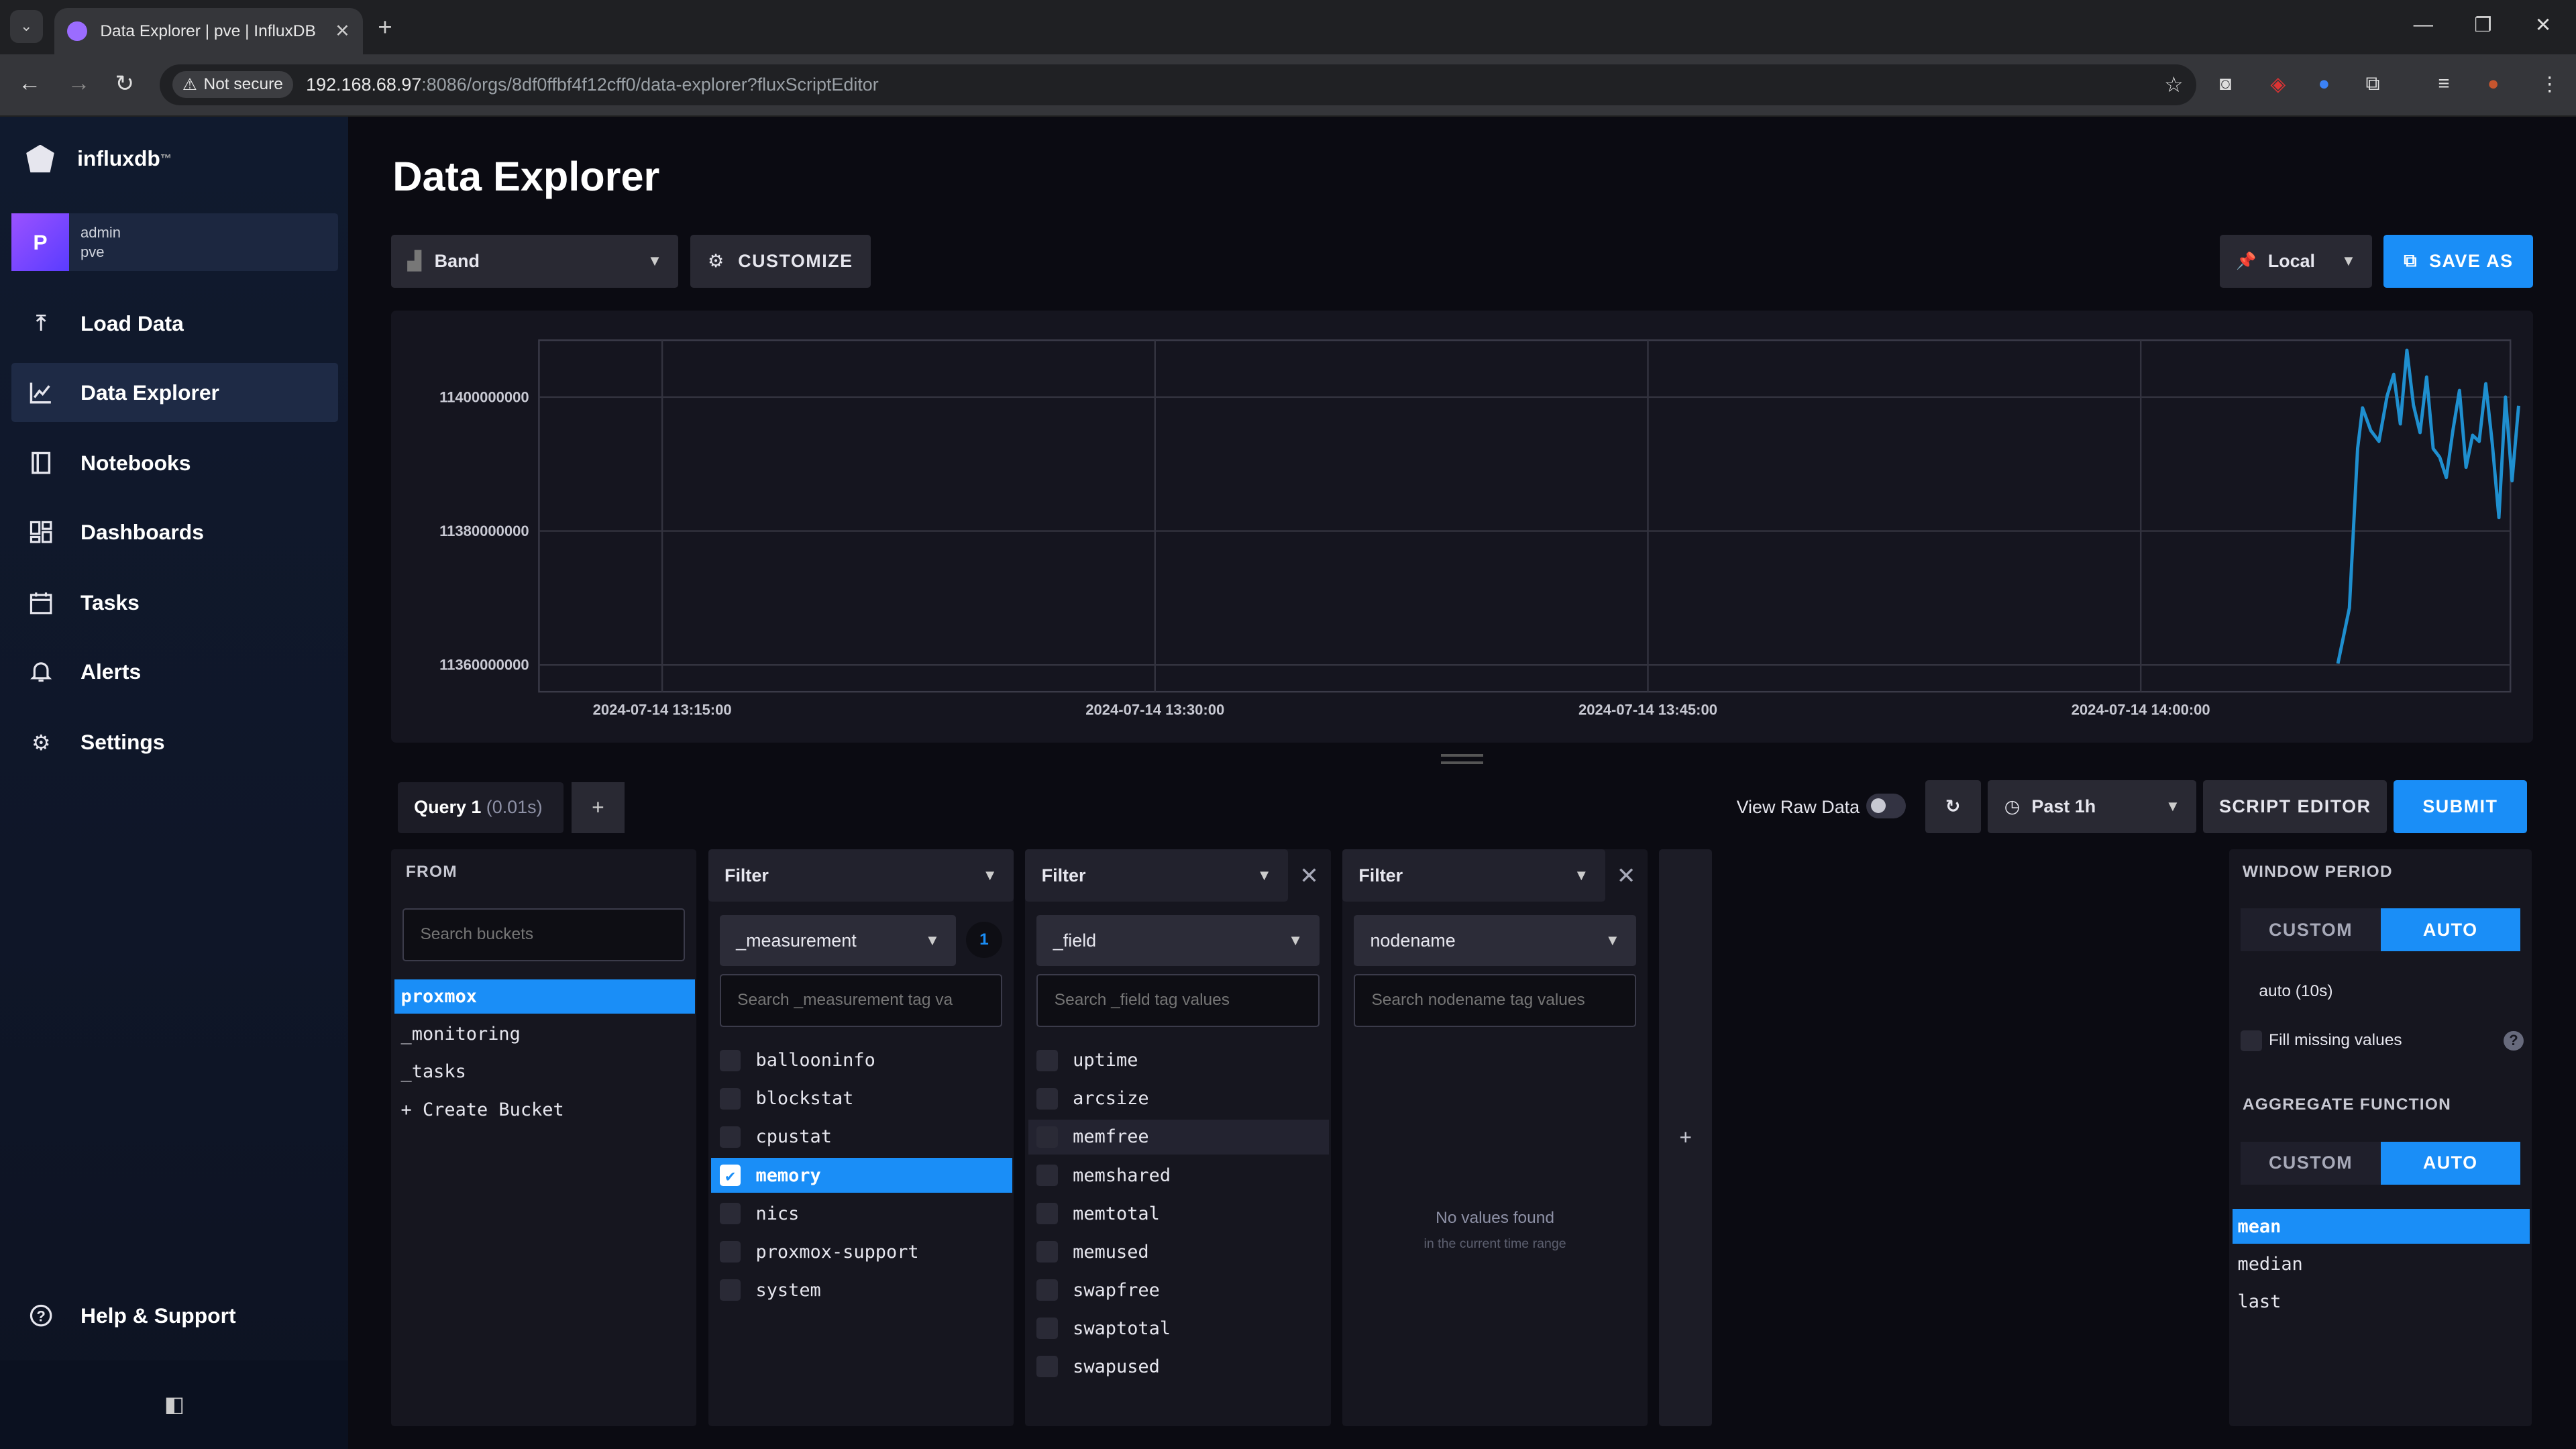  I want to click on sidebar-item-alerts: Alerts, so click(174, 672).